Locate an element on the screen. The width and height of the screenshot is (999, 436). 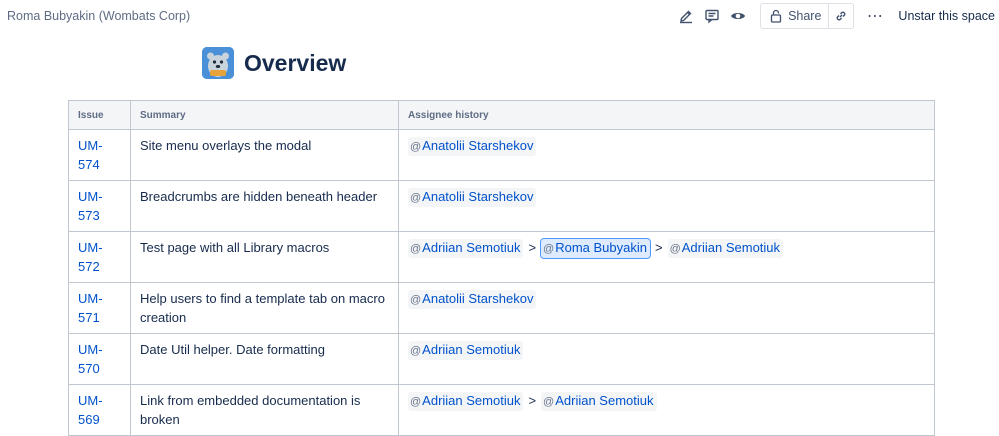
comment-icon is located at coordinates (712, 16).